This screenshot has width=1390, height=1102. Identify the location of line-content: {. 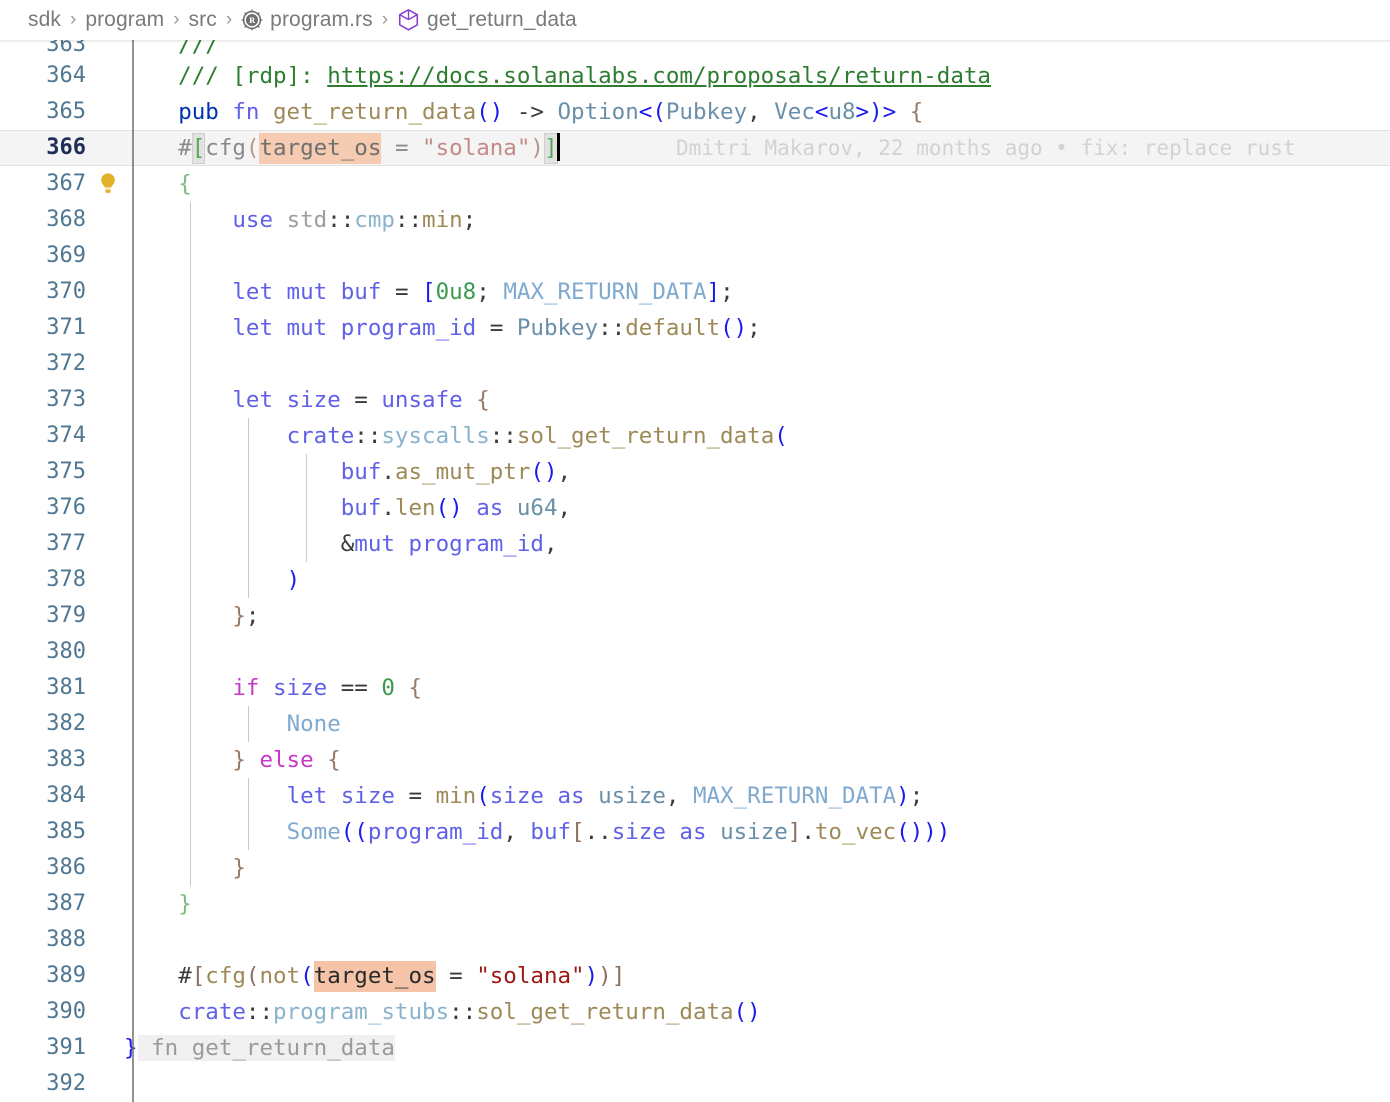
(185, 184).